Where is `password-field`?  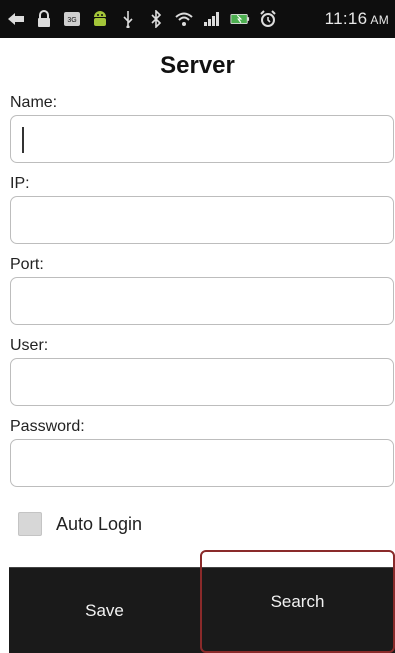
password-field is located at coordinates (202, 463).